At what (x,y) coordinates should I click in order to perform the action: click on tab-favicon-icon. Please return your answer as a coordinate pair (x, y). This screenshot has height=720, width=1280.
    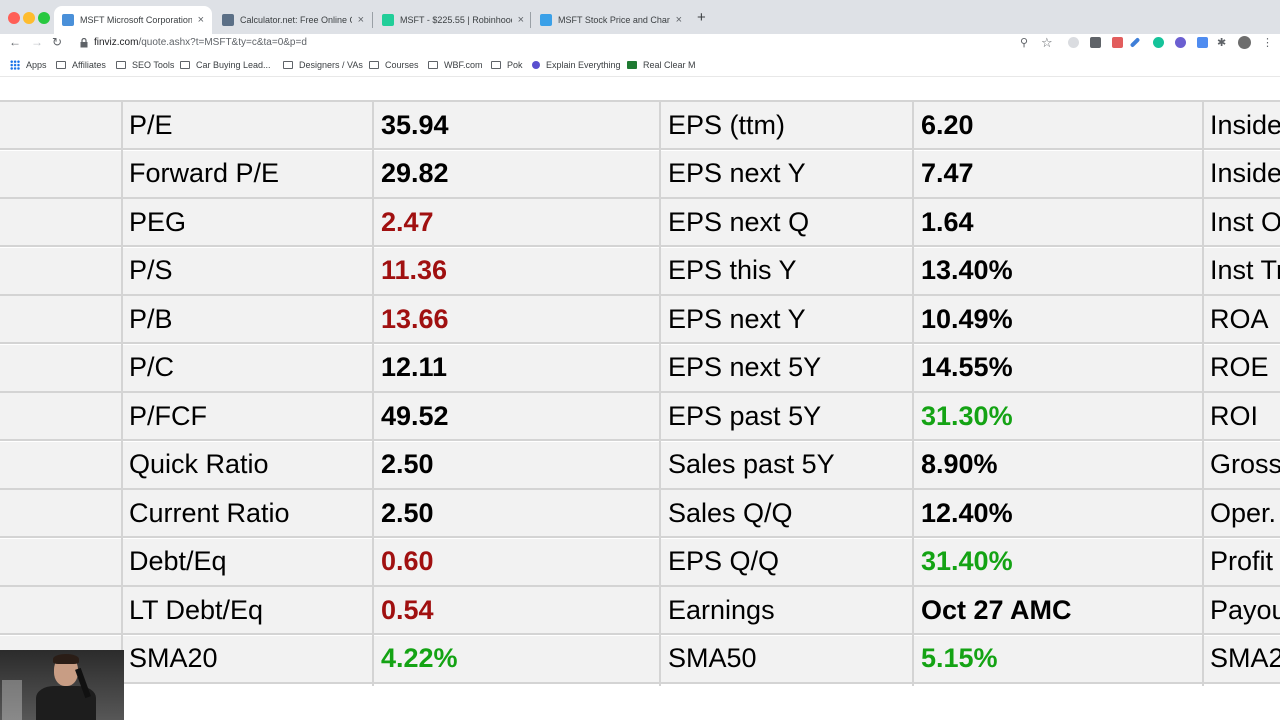
    Looking at the image, I should click on (68, 20).